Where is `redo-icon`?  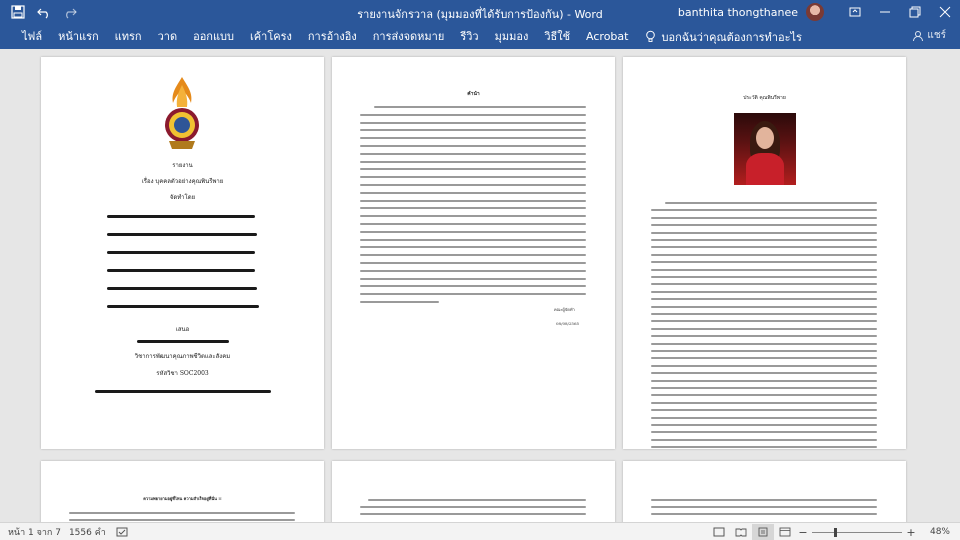
redo-icon is located at coordinates (71, 13).